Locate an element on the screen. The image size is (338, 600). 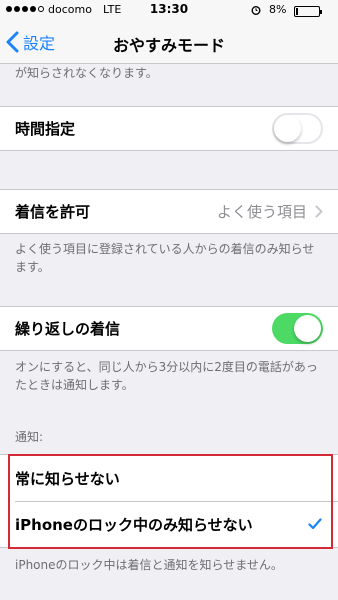
scheduled-label: 時間指定 is located at coordinates (45, 129).